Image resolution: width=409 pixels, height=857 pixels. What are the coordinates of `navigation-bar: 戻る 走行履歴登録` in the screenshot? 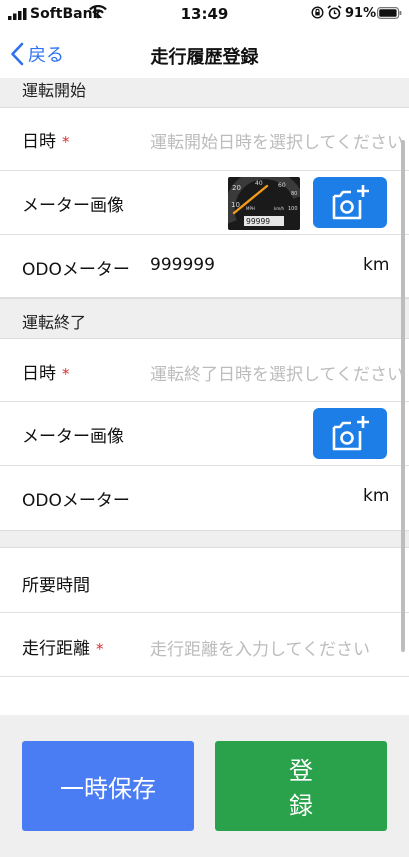 It's located at (204, 54).